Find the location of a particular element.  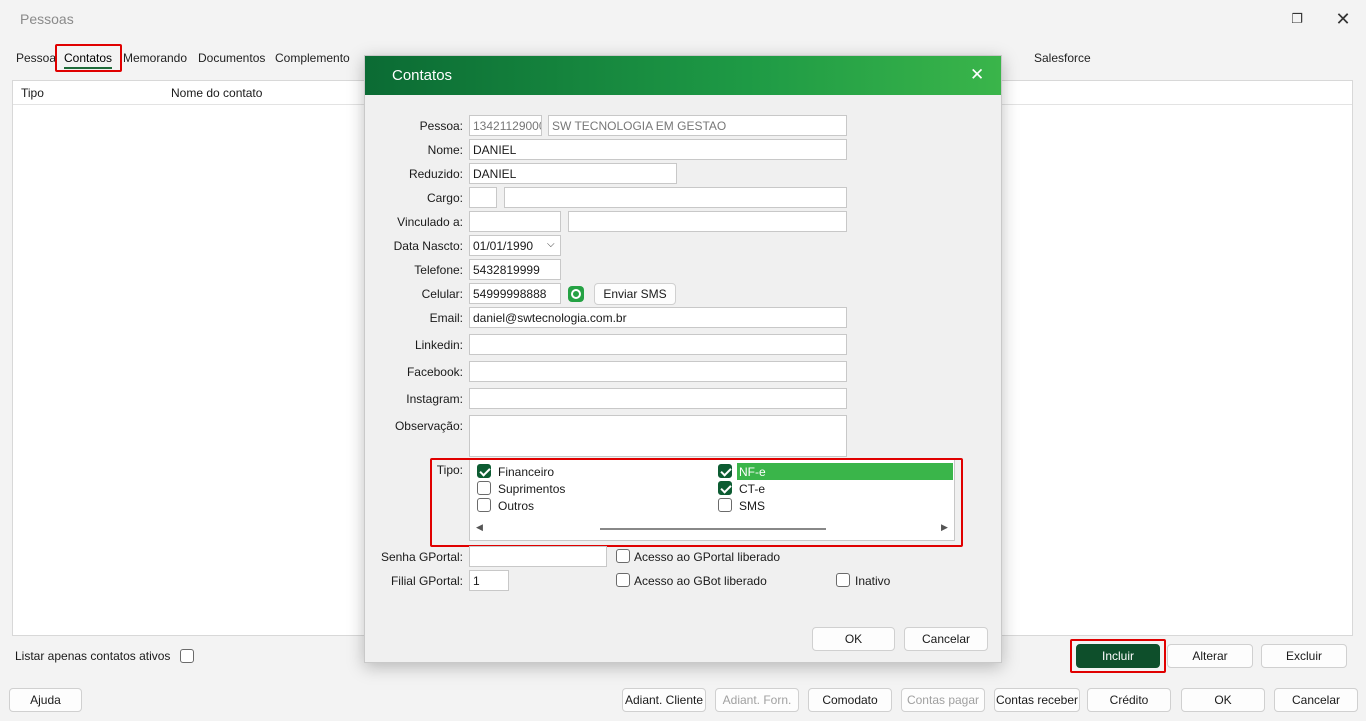

label-facebook: Facebook: is located at coordinates (434, 372).